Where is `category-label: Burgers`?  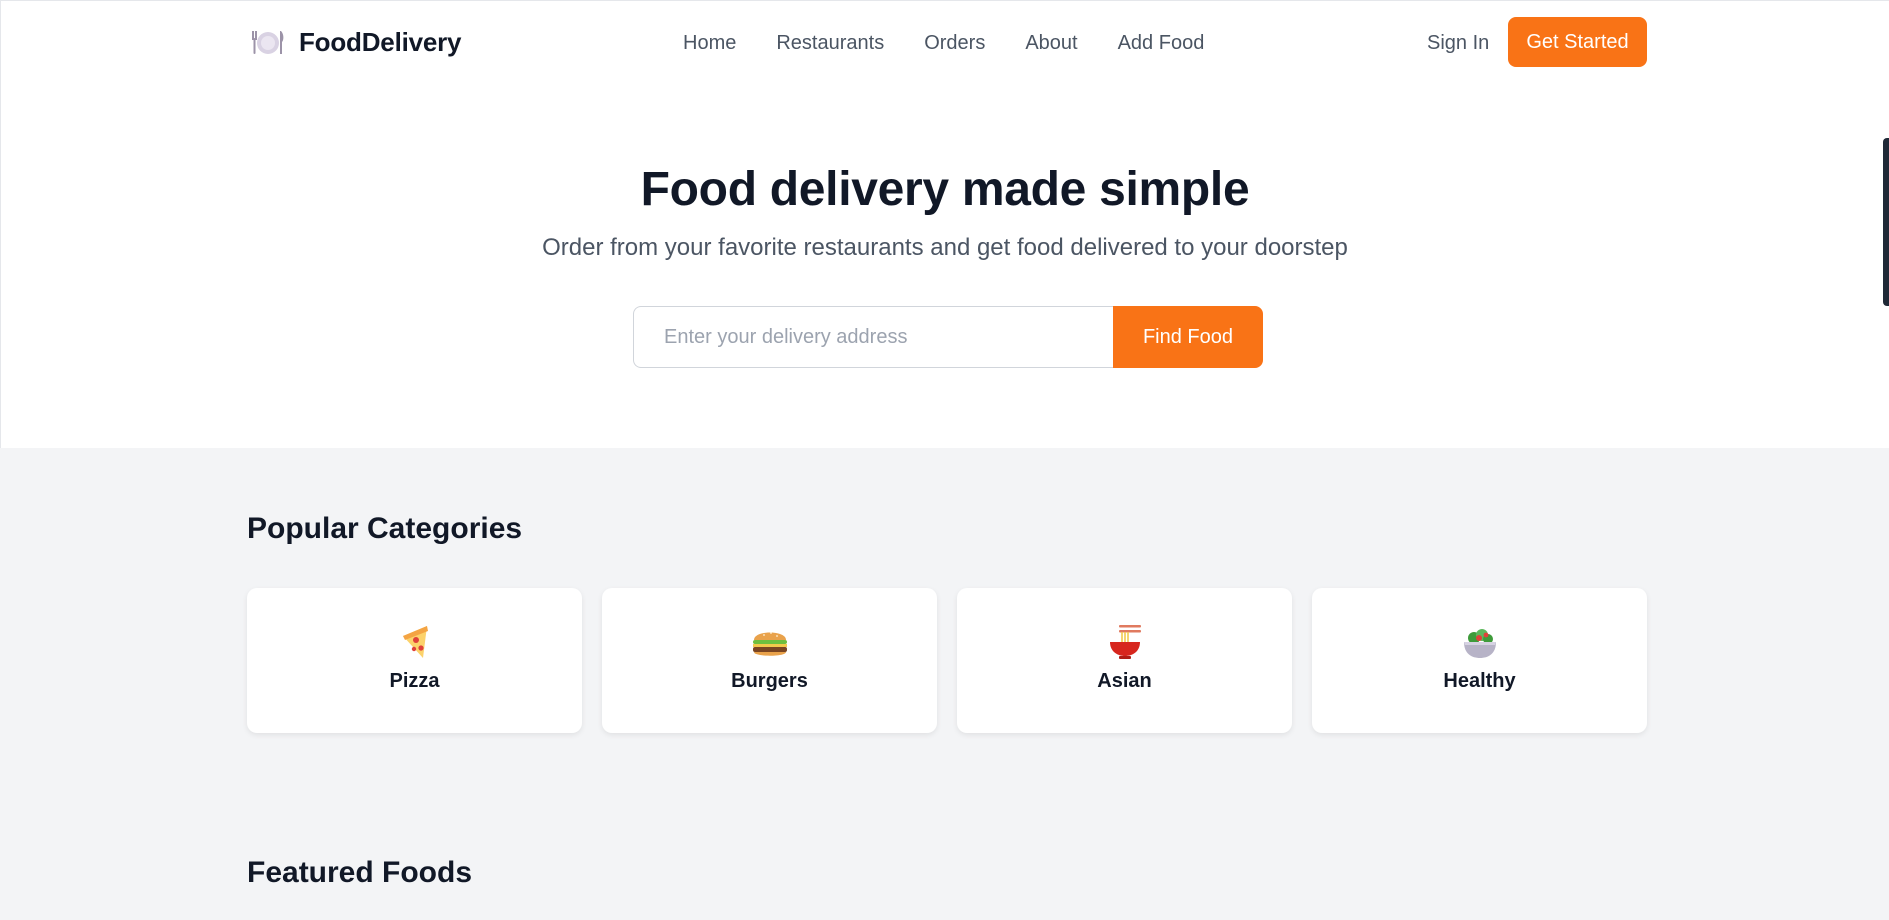 category-label: Burgers is located at coordinates (769, 681).